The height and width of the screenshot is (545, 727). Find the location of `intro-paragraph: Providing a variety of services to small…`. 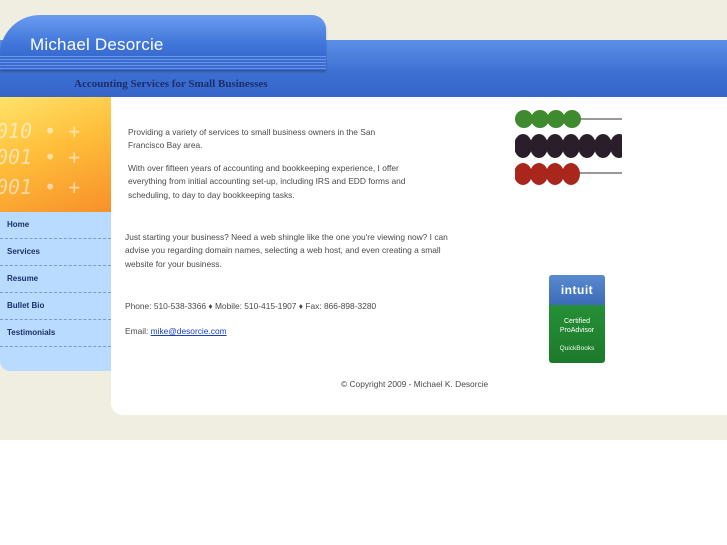

intro-paragraph: Providing a variety of services to small… is located at coordinates (252, 139).